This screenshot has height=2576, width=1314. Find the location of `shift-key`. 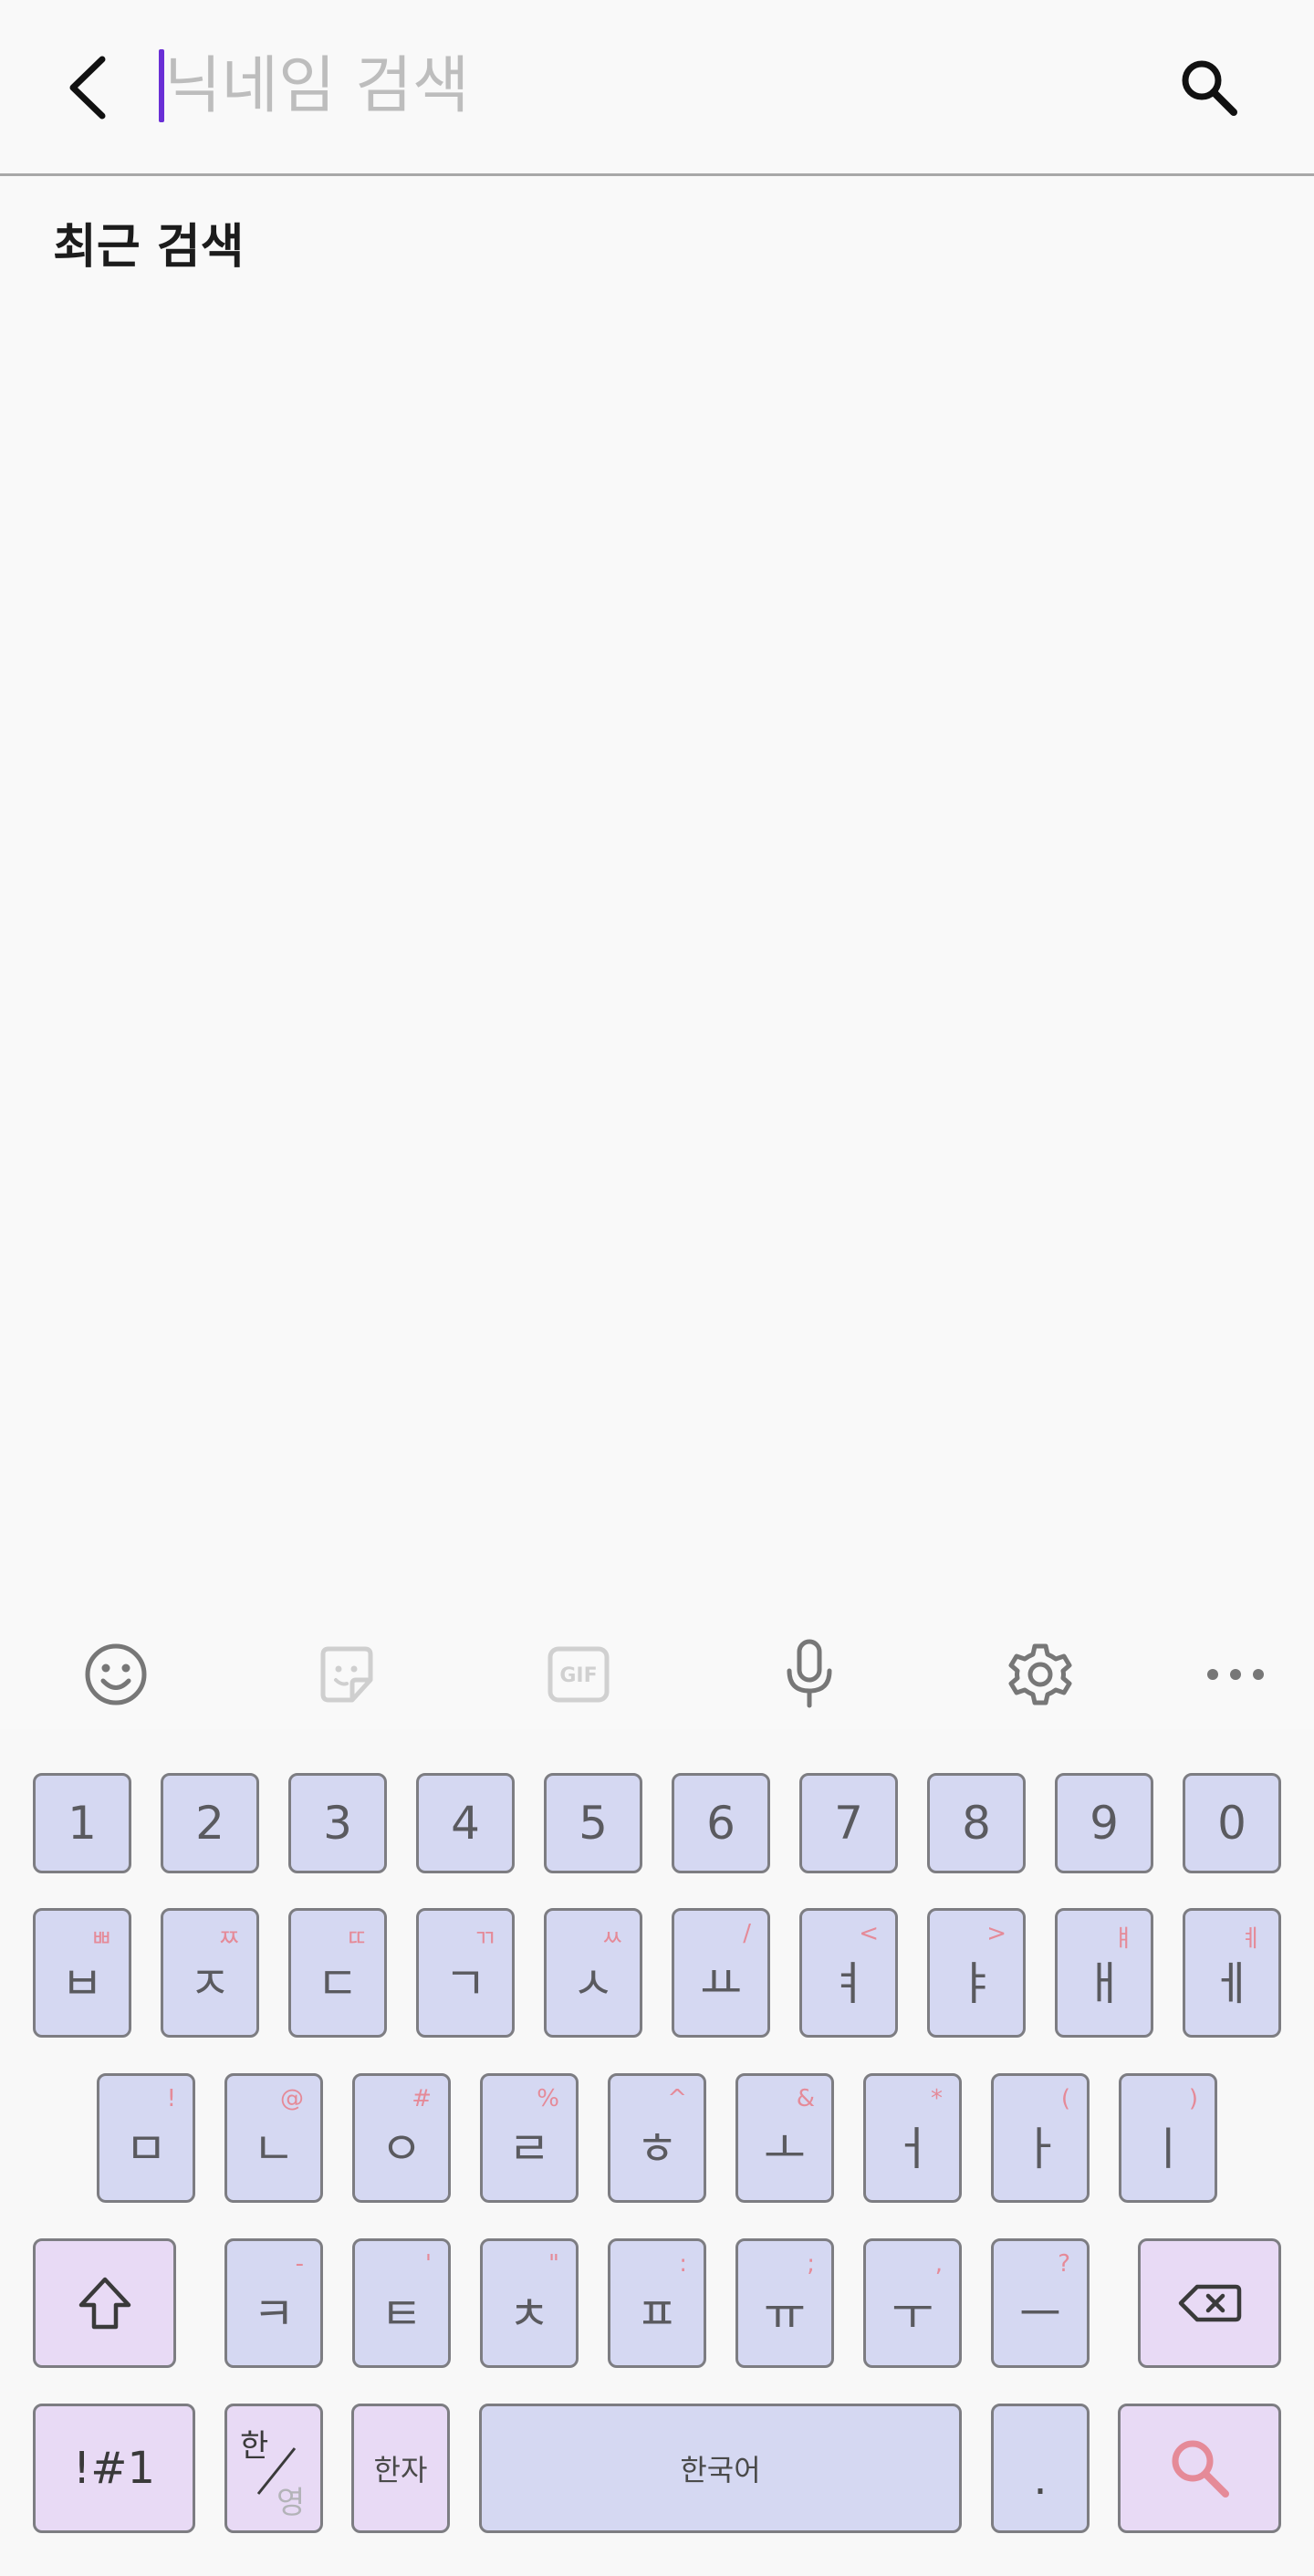

shift-key is located at coordinates (104, 2303).